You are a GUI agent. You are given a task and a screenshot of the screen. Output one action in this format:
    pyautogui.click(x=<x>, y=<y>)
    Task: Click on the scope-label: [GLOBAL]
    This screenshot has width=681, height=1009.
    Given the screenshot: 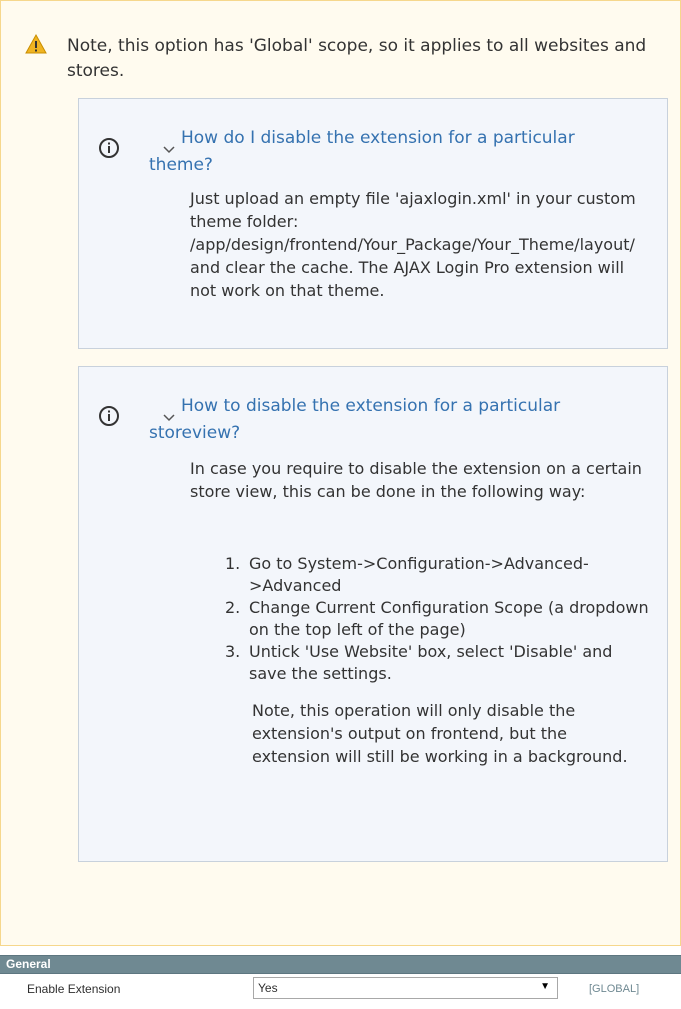 What is the action you would take?
    pyautogui.click(x=614, y=989)
    